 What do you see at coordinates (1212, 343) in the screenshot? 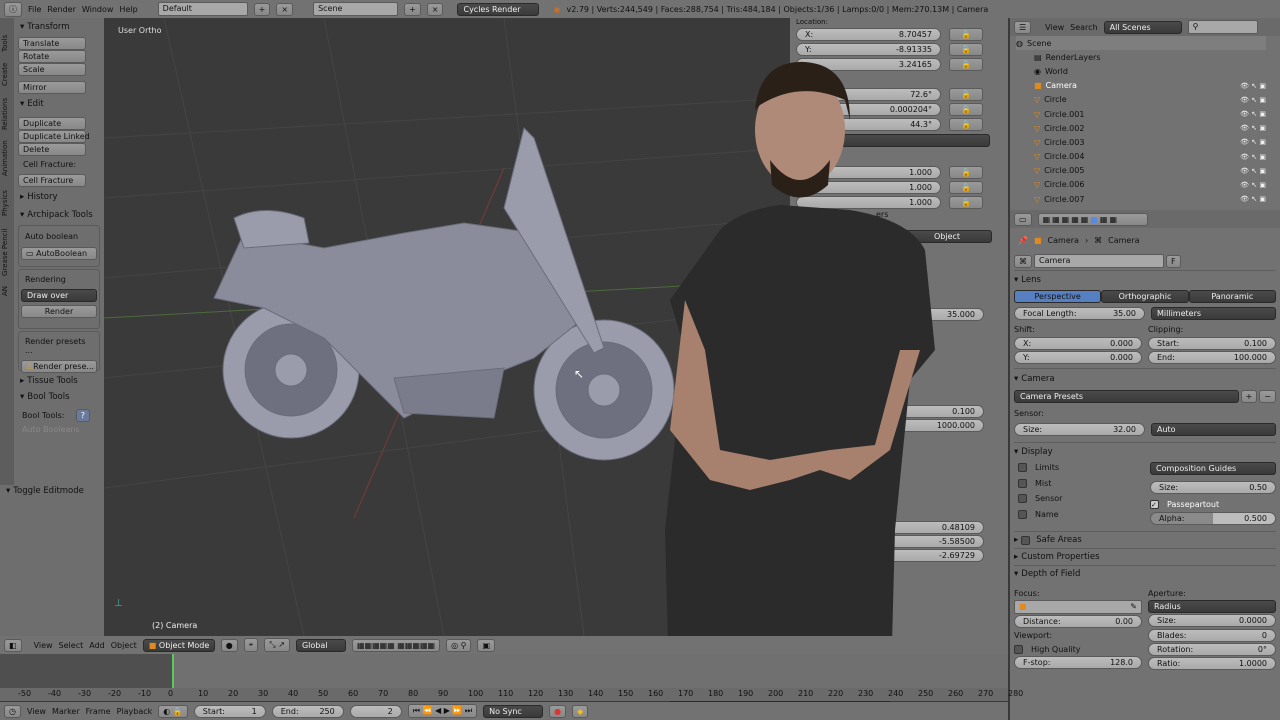
I see `clip-start-field: Start: 0.100` at bounding box center [1212, 343].